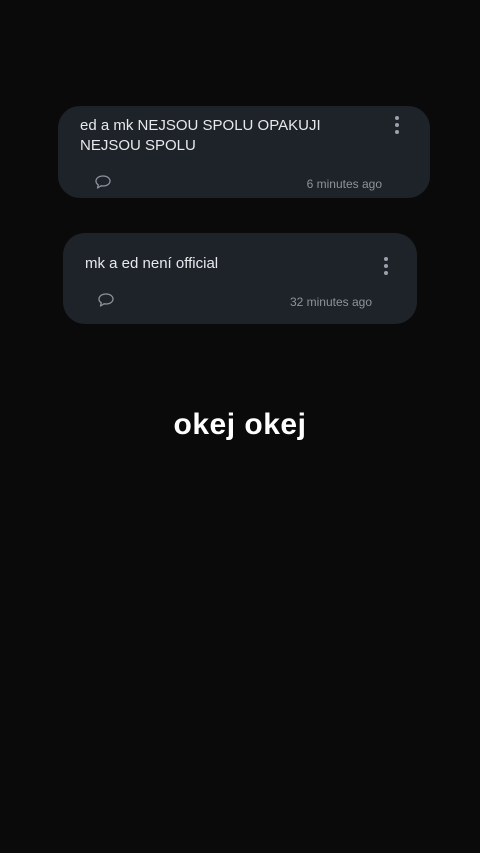  Describe the element at coordinates (240, 278) in the screenshot. I see `post-card: mk a ed není official 32 minutes ago` at that location.